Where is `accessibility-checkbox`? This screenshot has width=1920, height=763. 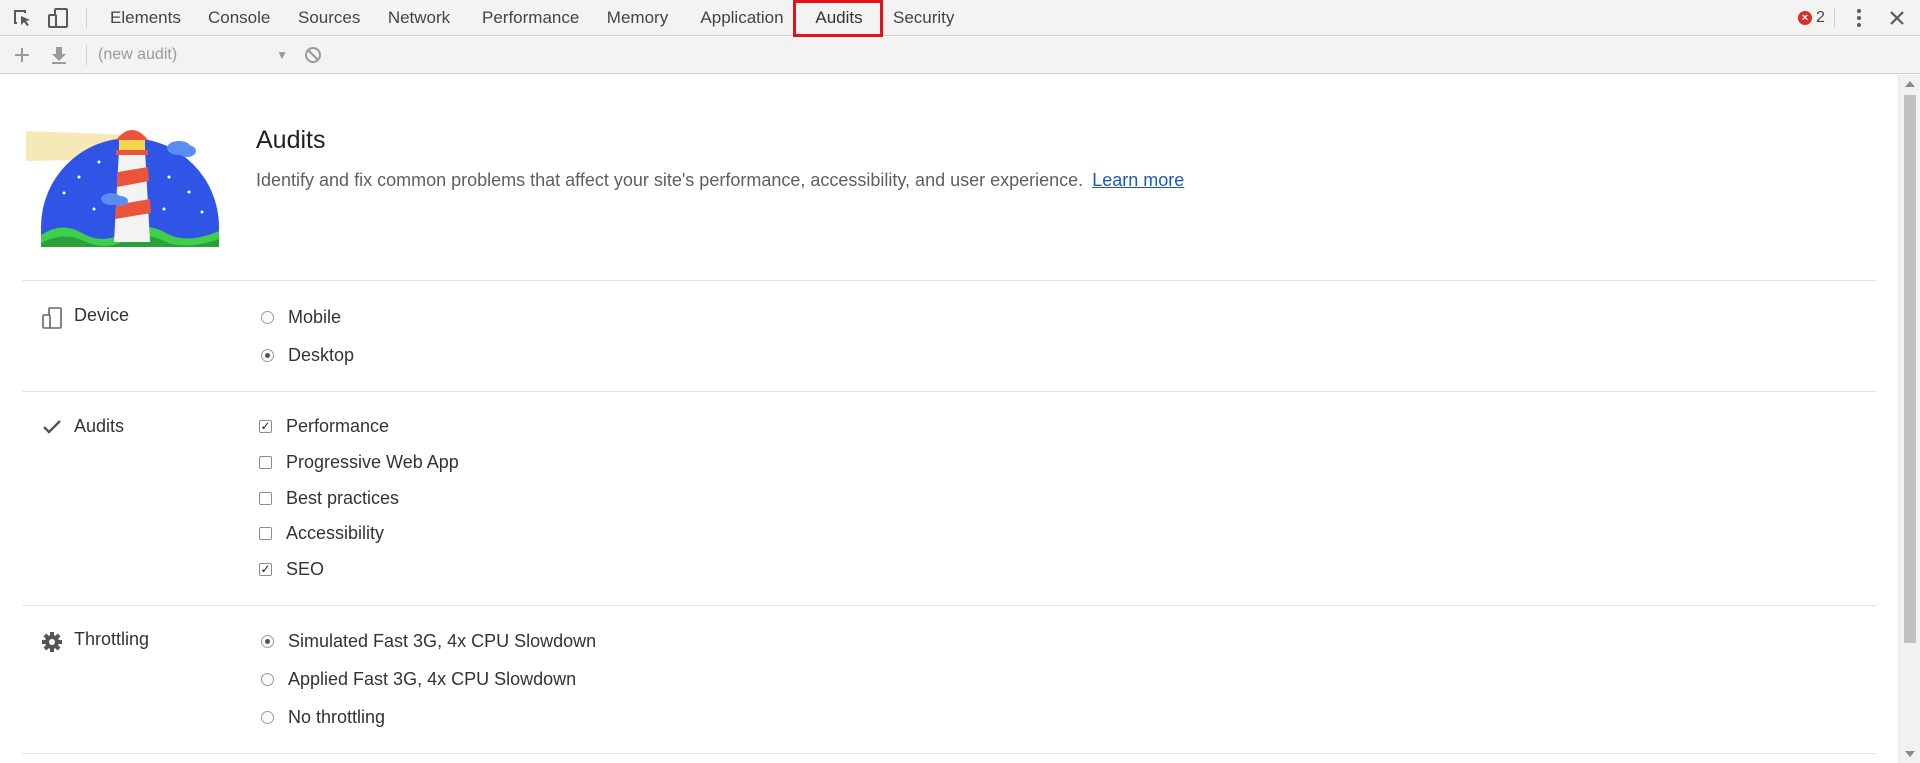 accessibility-checkbox is located at coordinates (265, 533).